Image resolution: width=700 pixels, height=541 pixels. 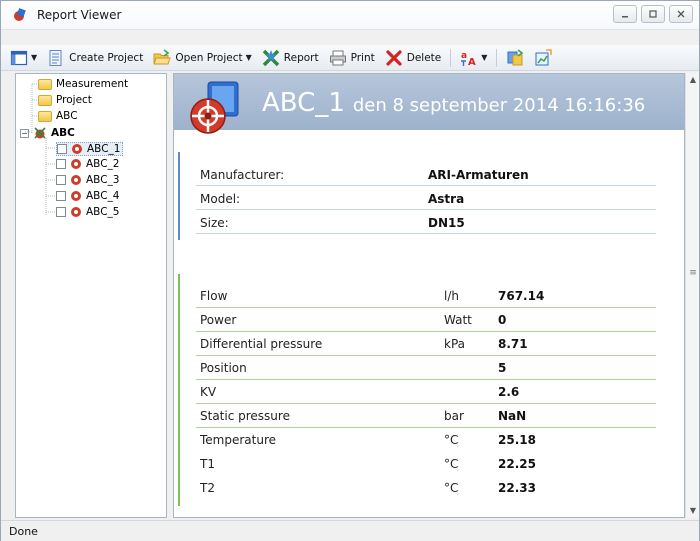 What do you see at coordinates (426, 223) in the screenshot?
I see `device-row: Size: DN15` at bounding box center [426, 223].